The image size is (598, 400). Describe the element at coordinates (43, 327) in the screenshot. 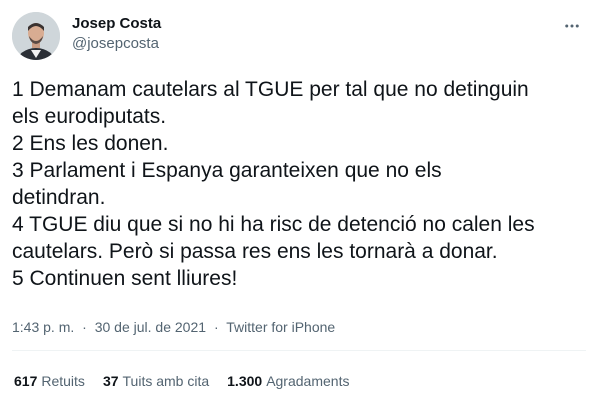

I see `tweet-time-link: 1:43 p. m.` at that location.